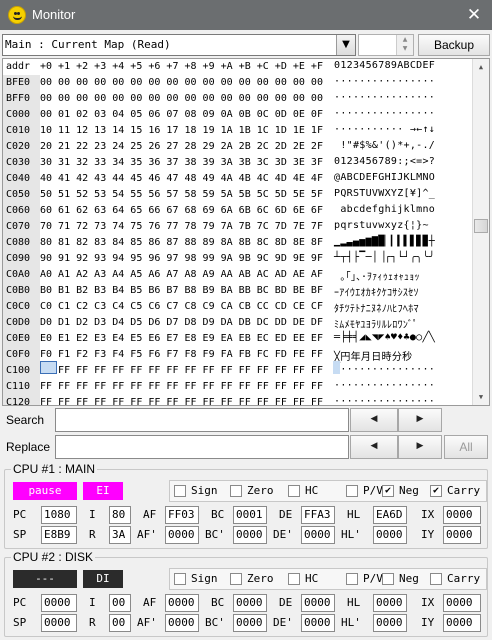 The image size is (492, 640). I want to click on reg-hl-field: EA6D, so click(390, 515).